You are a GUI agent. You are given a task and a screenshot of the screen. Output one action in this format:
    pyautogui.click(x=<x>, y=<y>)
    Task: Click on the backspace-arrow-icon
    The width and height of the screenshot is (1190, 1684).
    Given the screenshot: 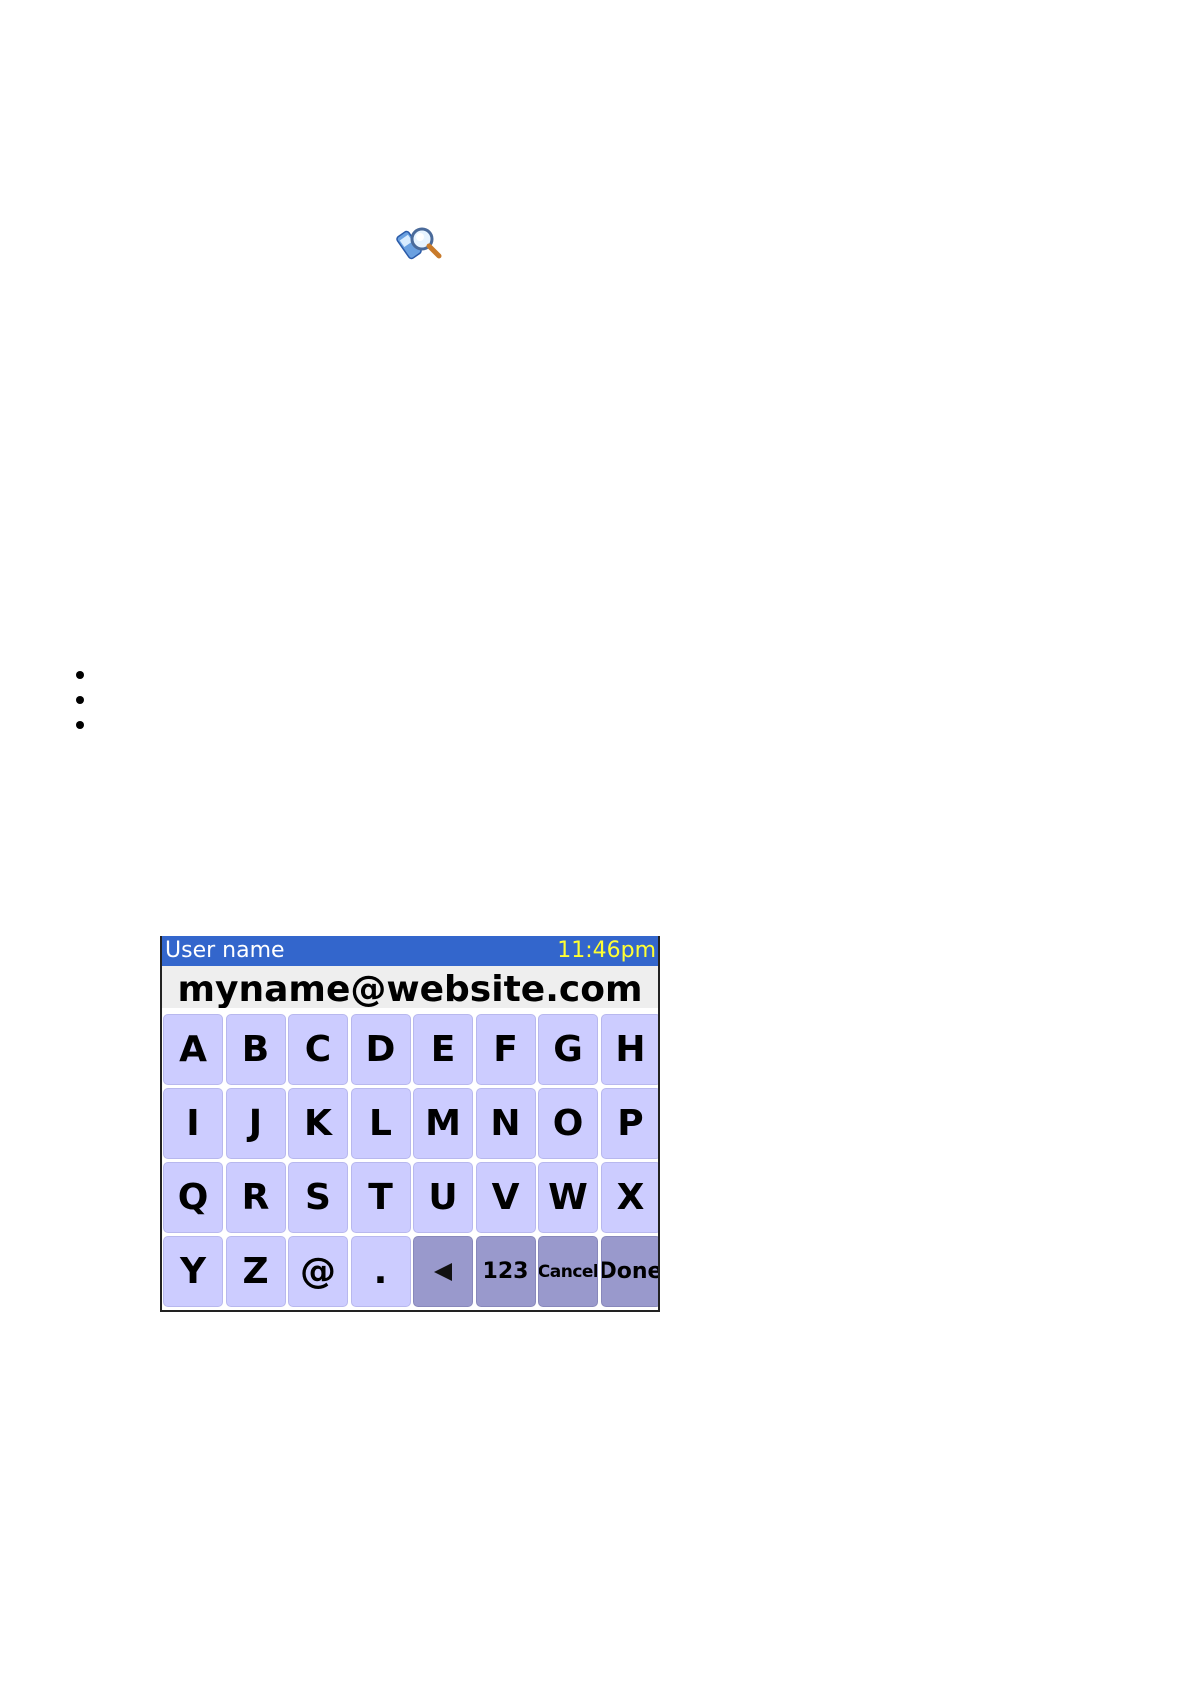 What is the action you would take?
    pyautogui.click(x=443, y=1271)
    